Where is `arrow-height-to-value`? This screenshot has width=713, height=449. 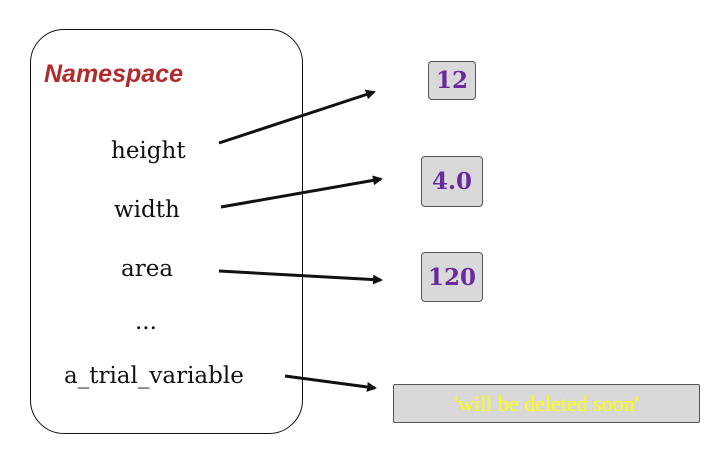 arrow-height-to-value is located at coordinates (297, 117).